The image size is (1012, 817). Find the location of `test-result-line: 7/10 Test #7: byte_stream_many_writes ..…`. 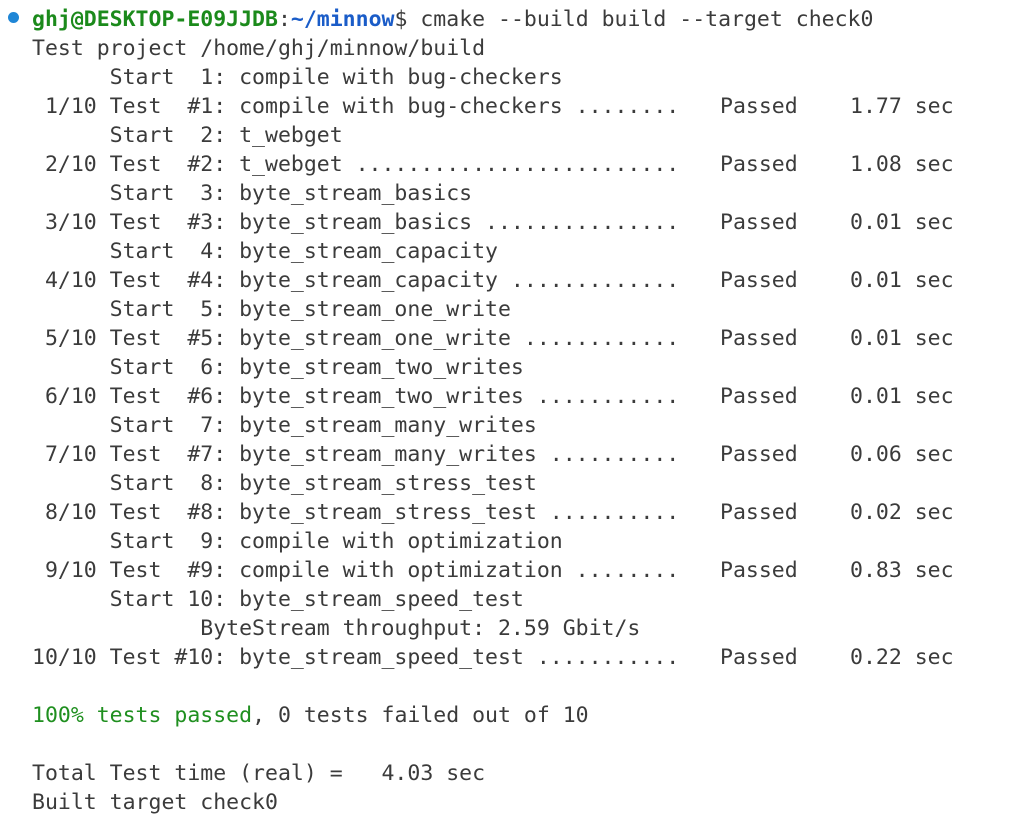

test-result-line: 7/10 Test #7: byte_stream_many_writes ..… is located at coordinates (493, 454).